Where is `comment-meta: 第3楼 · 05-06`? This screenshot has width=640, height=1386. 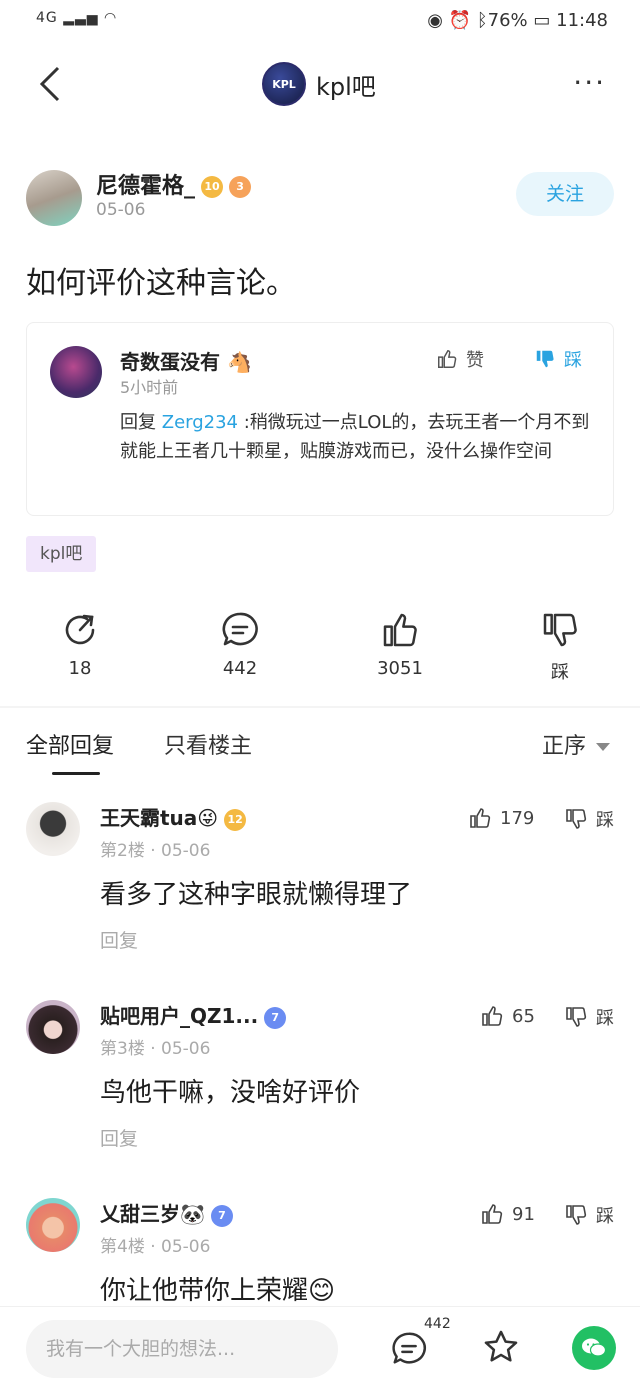
comment-meta: 第3楼 · 05-06 is located at coordinates (155, 1049).